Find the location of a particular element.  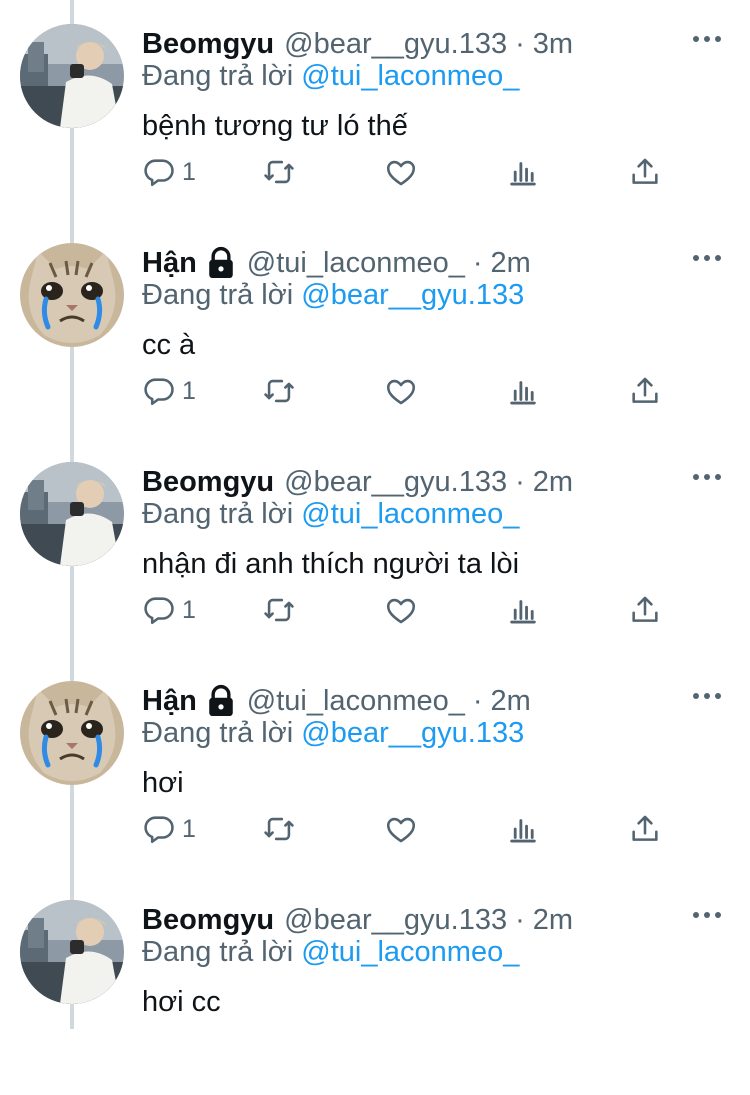

tweet-text: bệnh tương tư ló thế is located at coordinates (275, 126).